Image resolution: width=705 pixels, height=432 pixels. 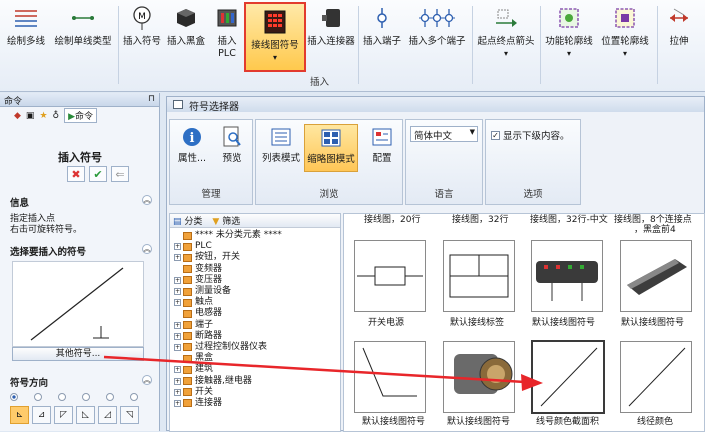 What do you see at coordinates (255, 325) in the screenshot?
I see `tree-item: + 端子` at bounding box center [255, 325].